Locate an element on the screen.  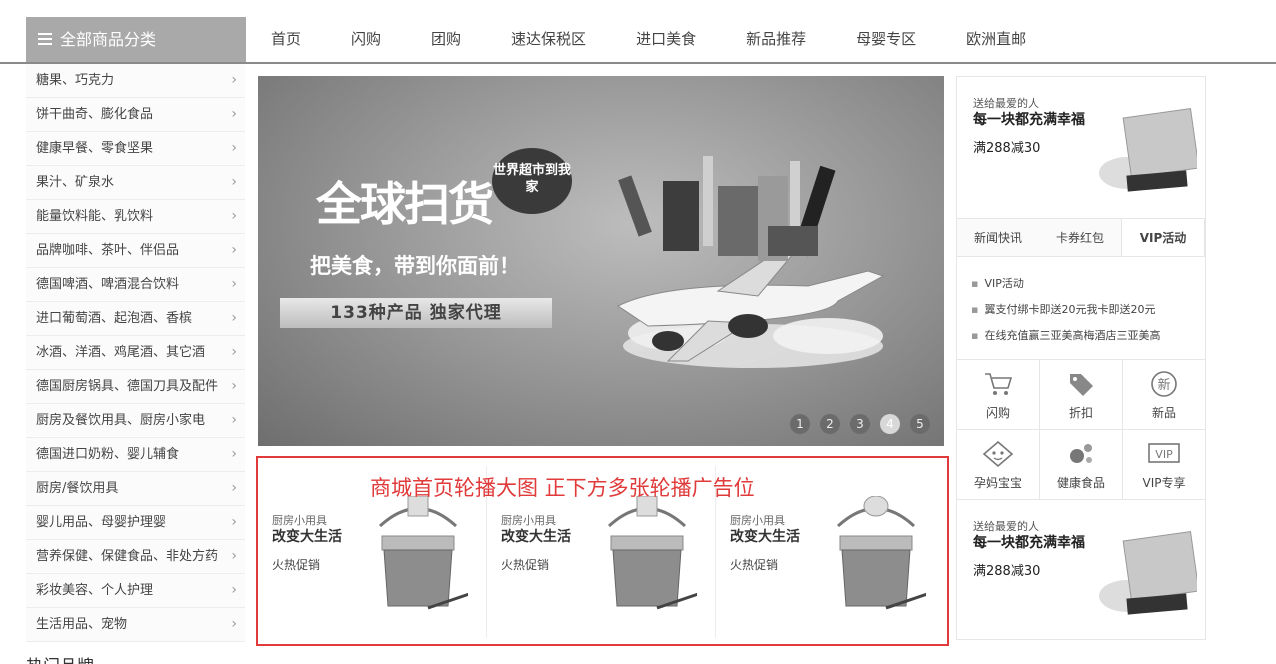
new-badge-glyph: 新 is located at coordinates (1163, 385).